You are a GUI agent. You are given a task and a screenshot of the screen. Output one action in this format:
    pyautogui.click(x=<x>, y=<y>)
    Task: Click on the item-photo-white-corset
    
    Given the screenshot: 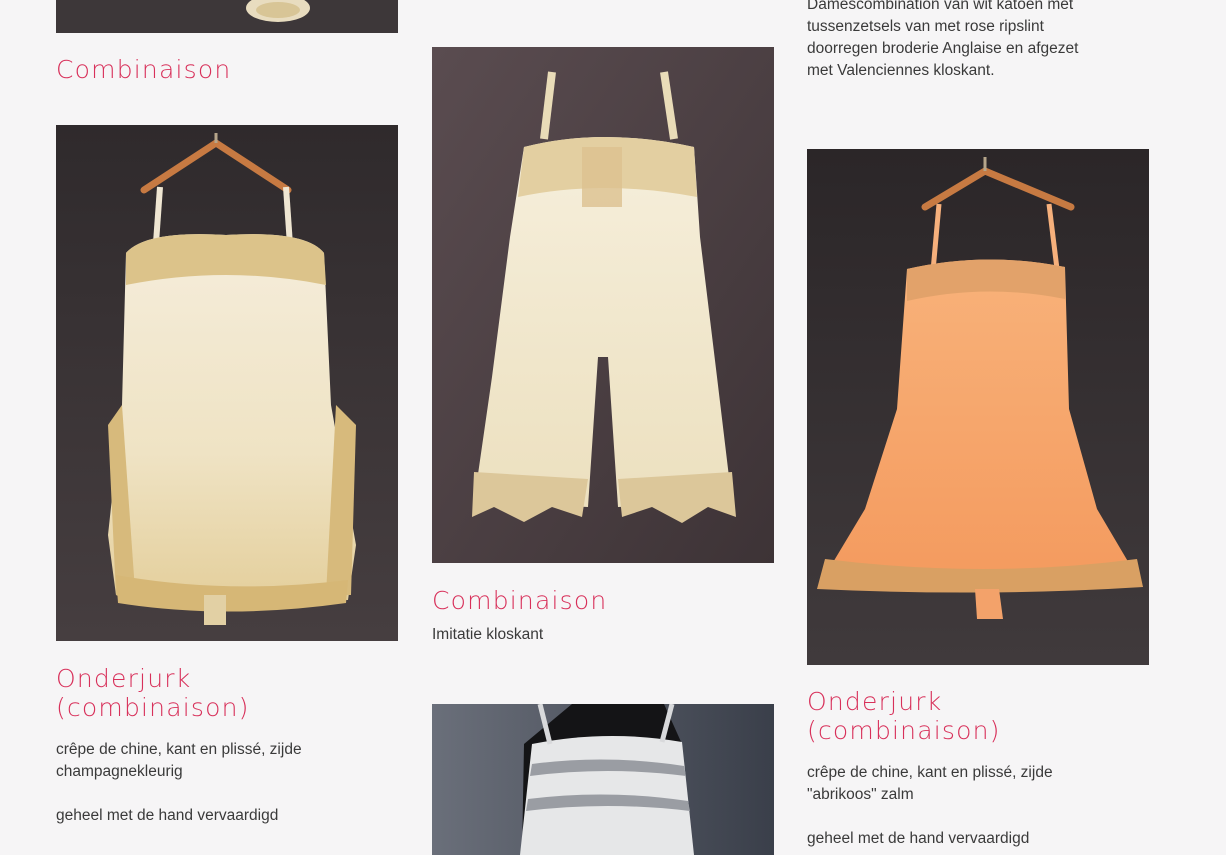 What is the action you would take?
    pyautogui.click(x=603, y=779)
    